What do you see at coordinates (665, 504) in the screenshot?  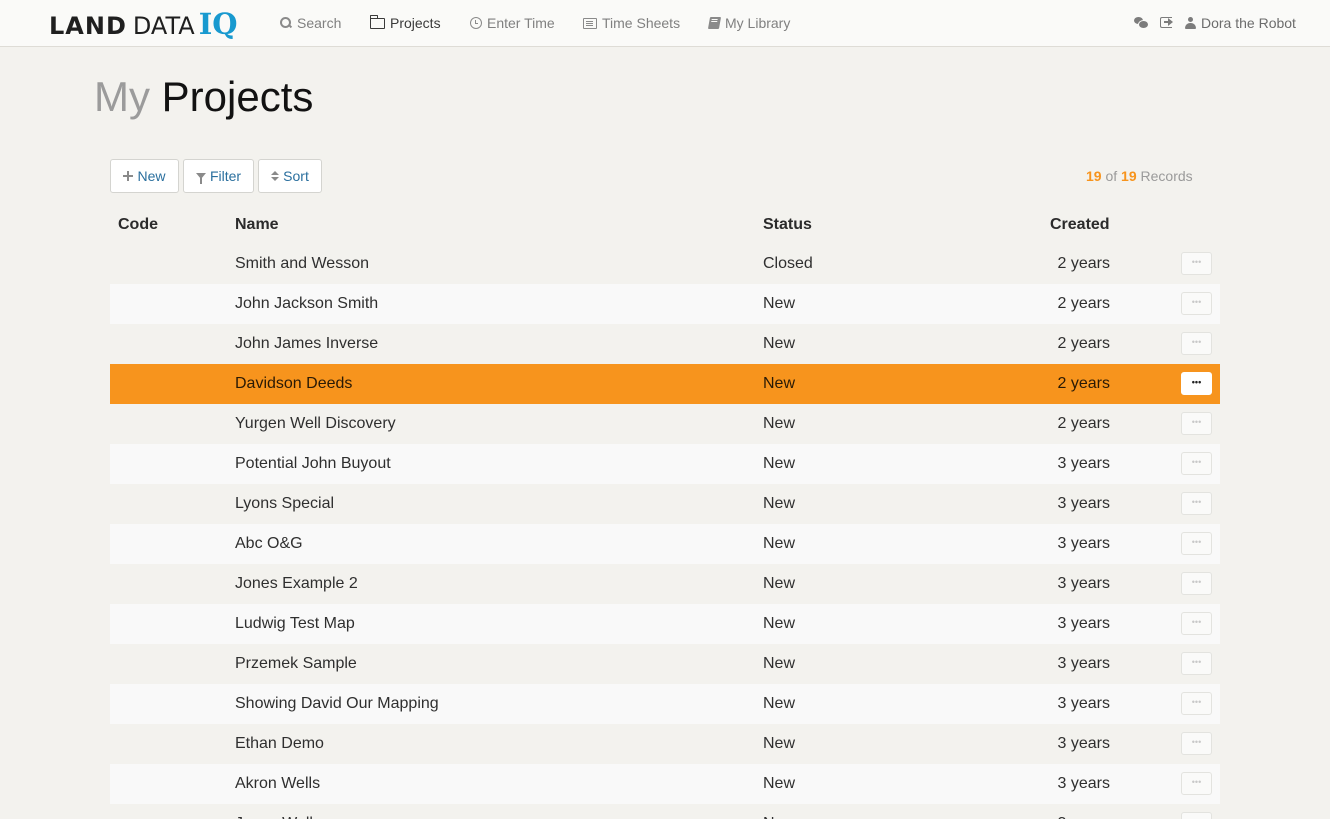 I see `table-row: Lyons Special New 3 years •••` at bounding box center [665, 504].